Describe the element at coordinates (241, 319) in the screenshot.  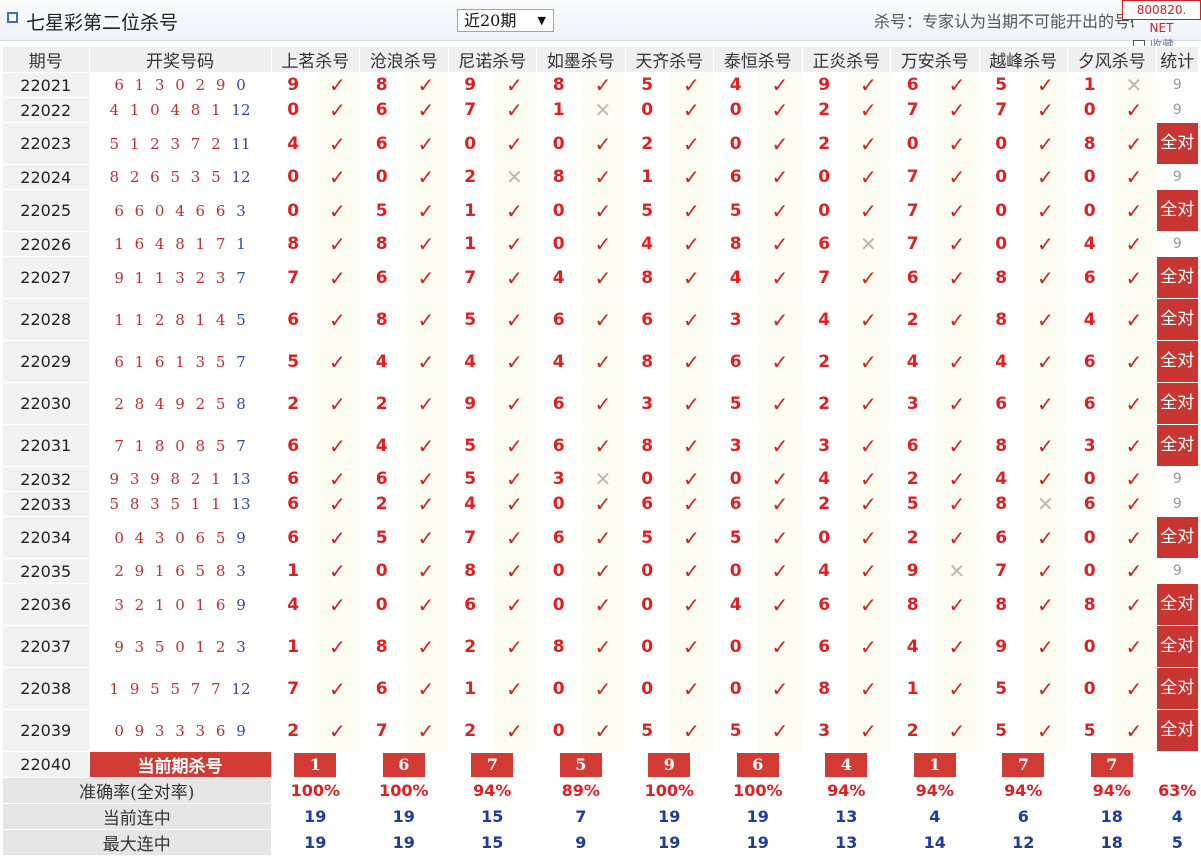
I see `winning-extra: 5` at that location.